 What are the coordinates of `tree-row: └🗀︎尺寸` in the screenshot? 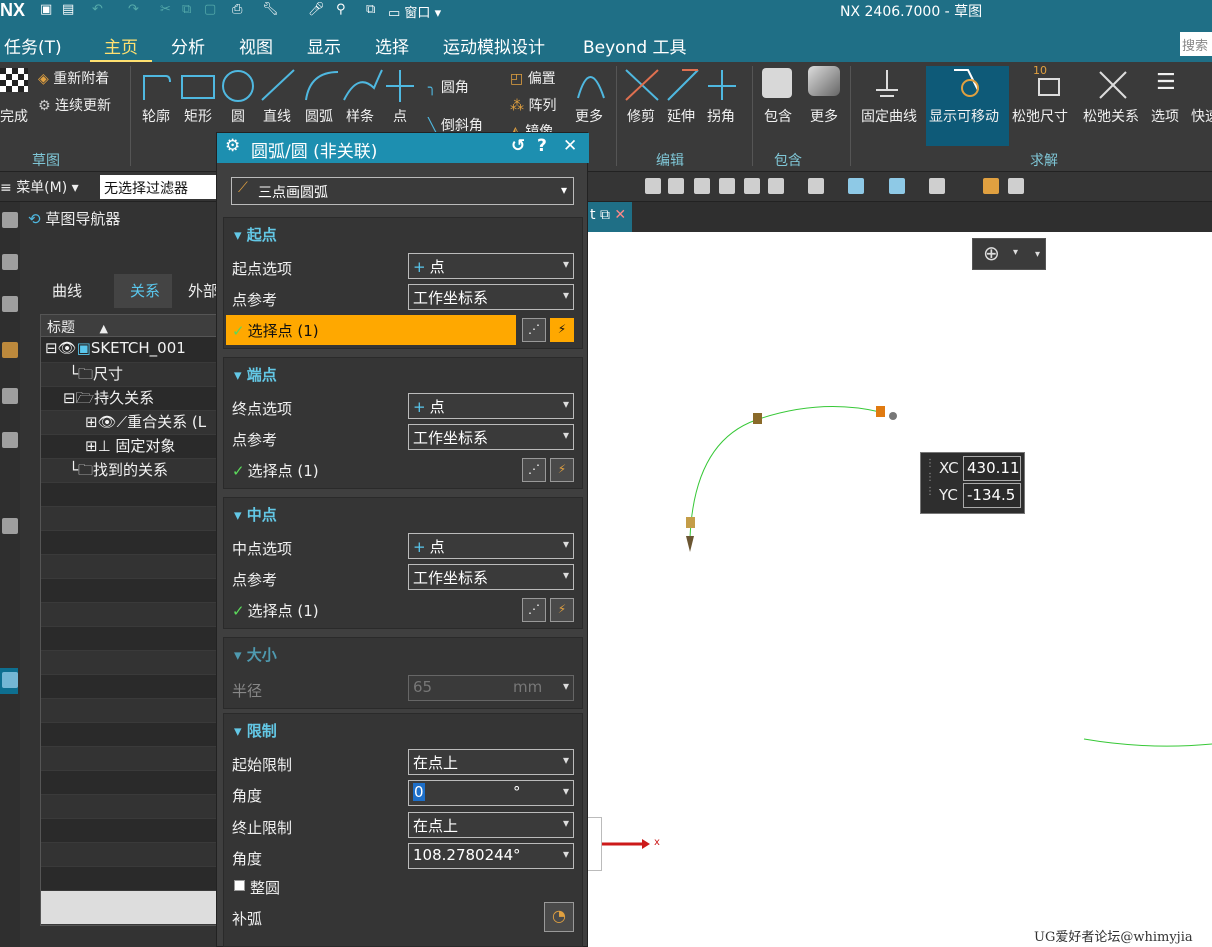 It's located at (130, 375).